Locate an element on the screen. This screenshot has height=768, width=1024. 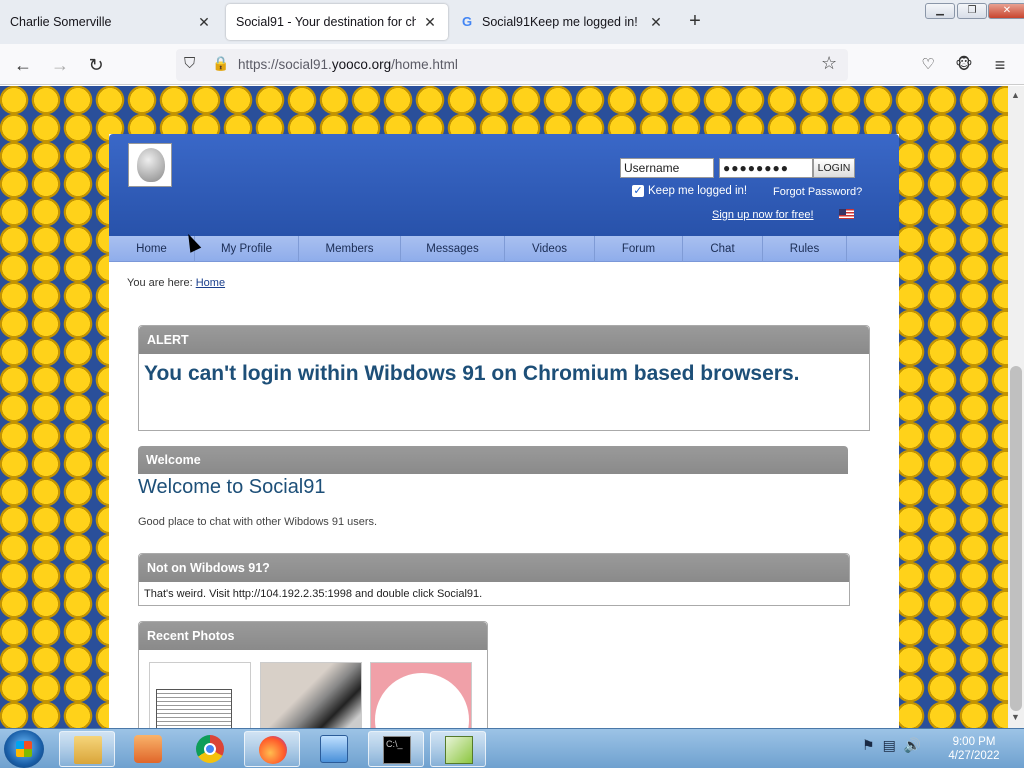
menu-item-chat: Chat is located at coordinates (723, 249).